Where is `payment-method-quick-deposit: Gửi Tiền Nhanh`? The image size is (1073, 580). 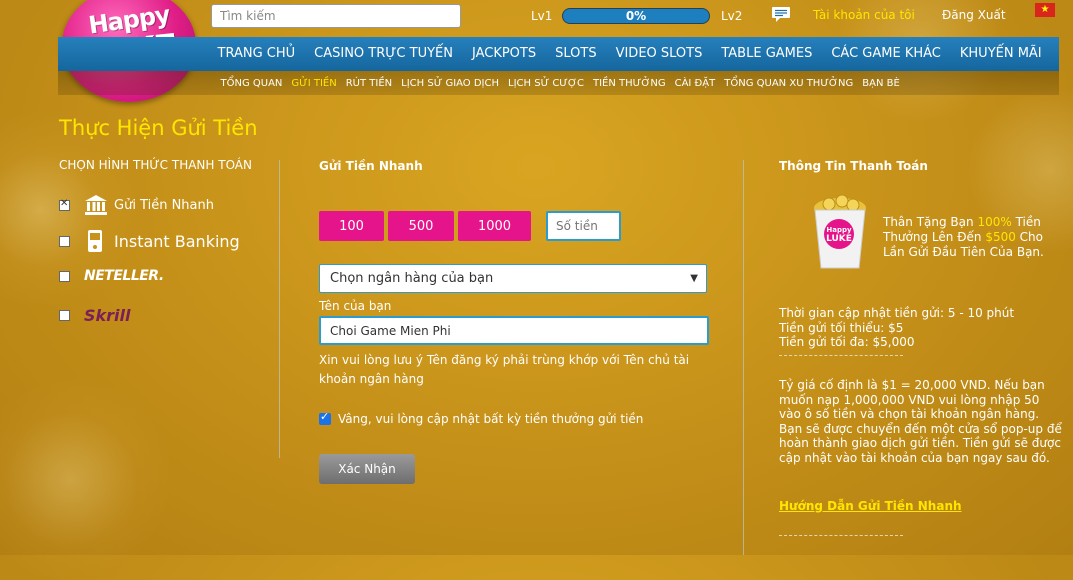 payment-method-quick-deposit: Gửi Tiền Nhanh is located at coordinates (136, 205).